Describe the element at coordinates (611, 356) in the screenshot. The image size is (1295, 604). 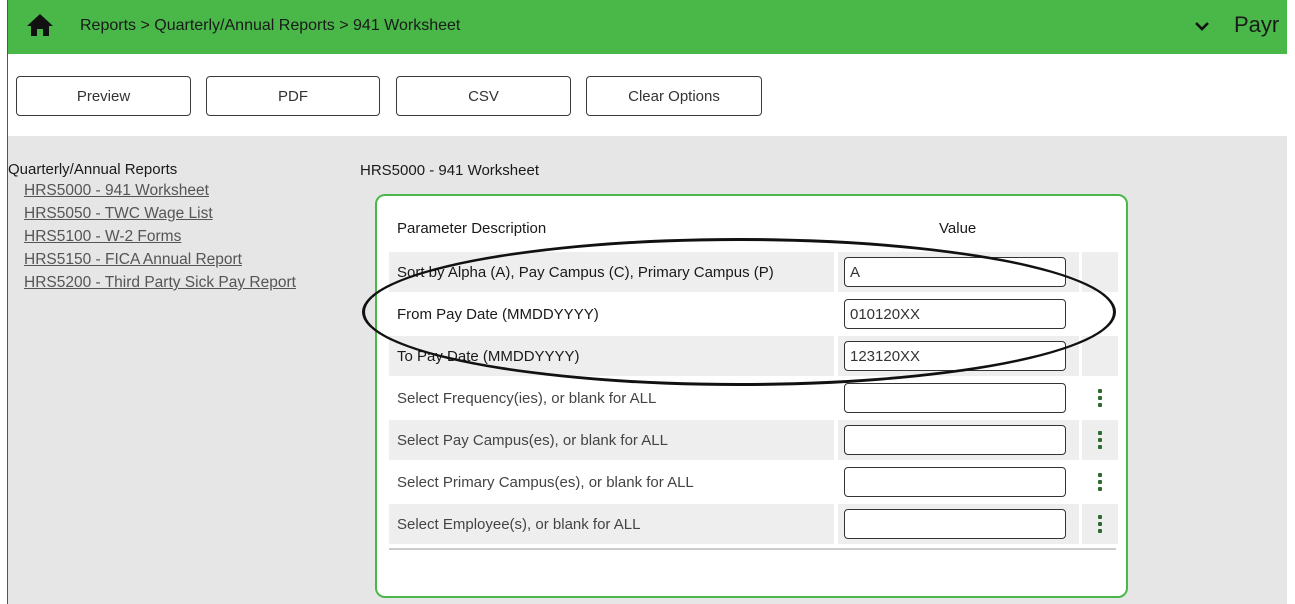
I see `parameter-label: To Pay Date (MMDDYYYY)` at that location.